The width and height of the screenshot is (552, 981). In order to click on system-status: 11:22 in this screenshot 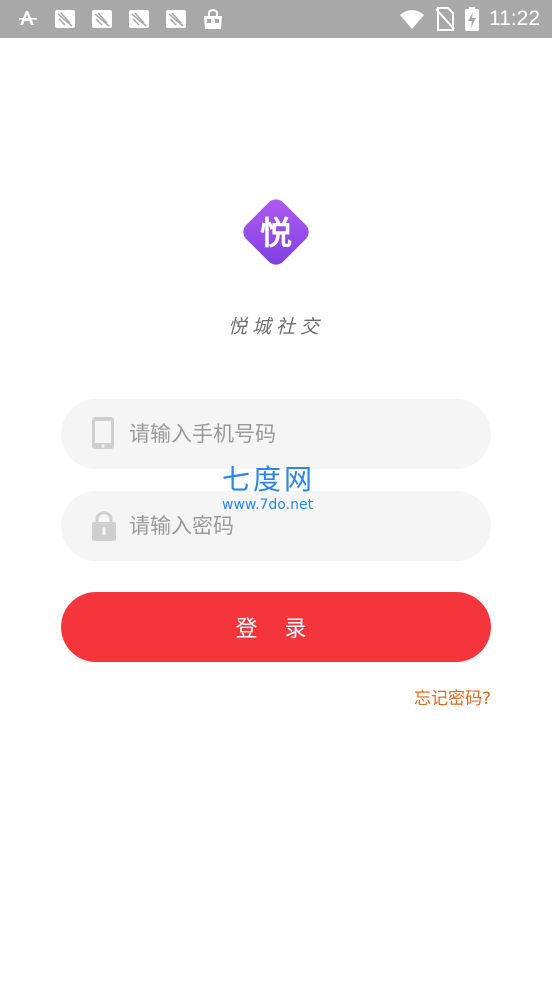, I will do `click(464, 19)`.